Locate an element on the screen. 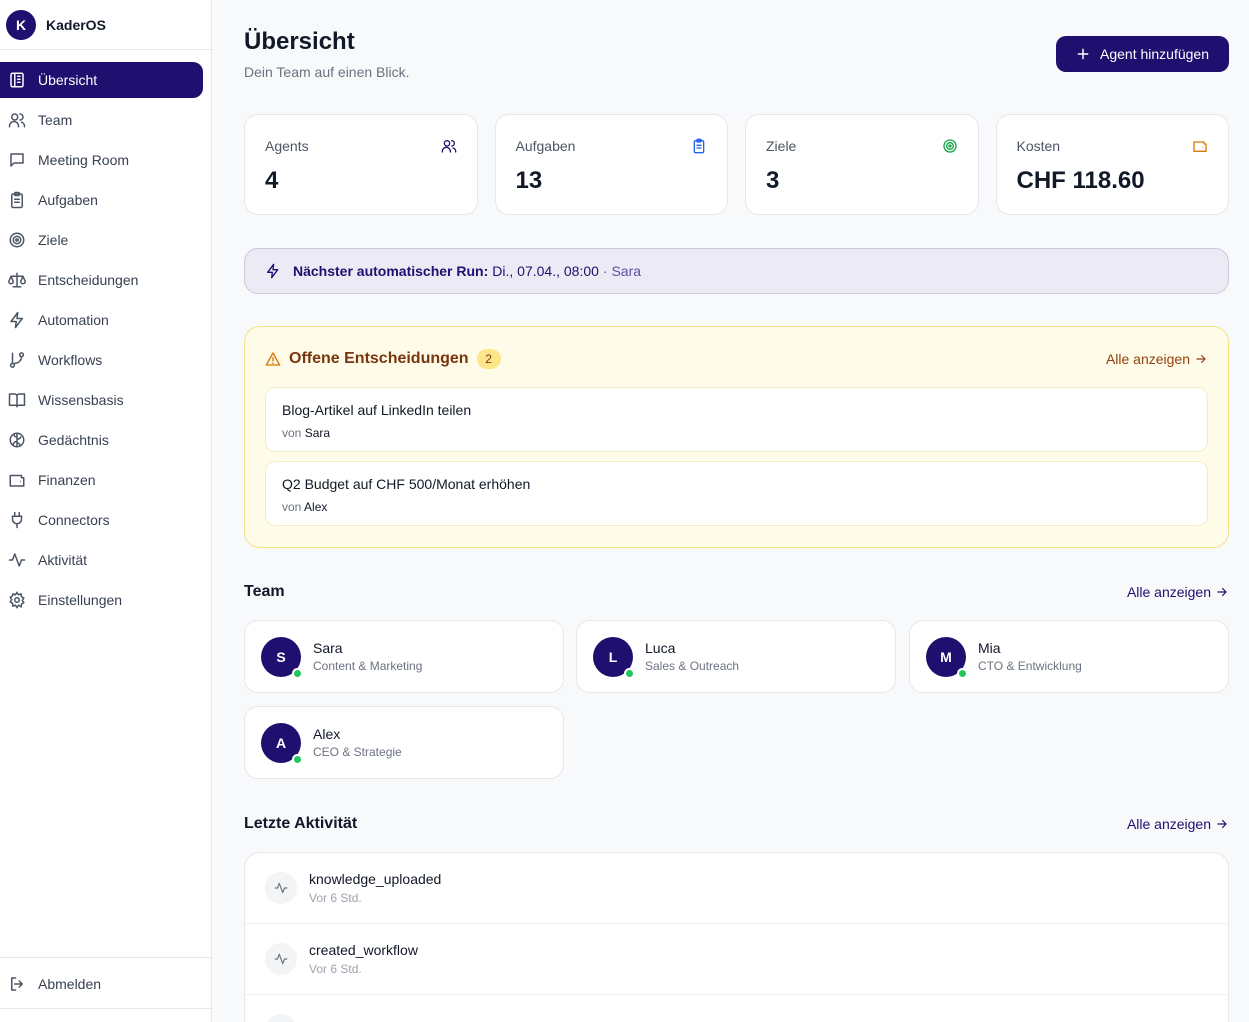 The height and width of the screenshot is (1022, 1249). member-name: Mia is located at coordinates (989, 648).